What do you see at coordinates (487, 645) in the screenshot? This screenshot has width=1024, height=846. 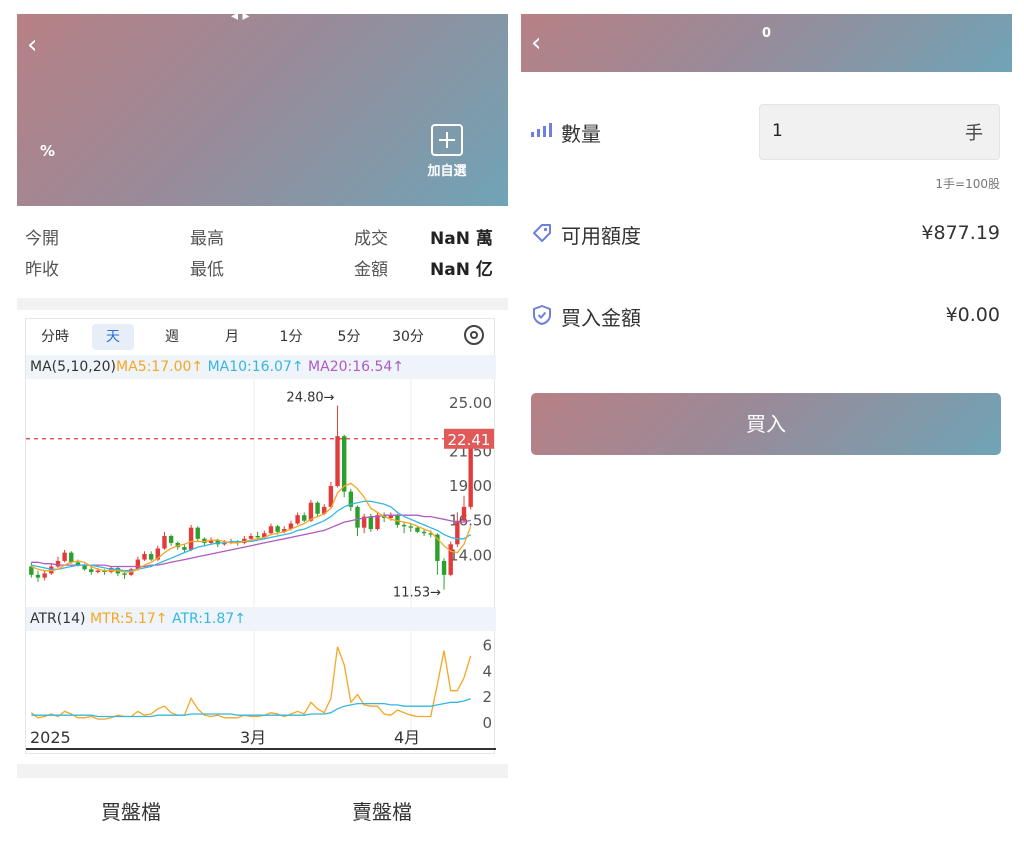 I see `y-tick-label: 6` at bounding box center [487, 645].